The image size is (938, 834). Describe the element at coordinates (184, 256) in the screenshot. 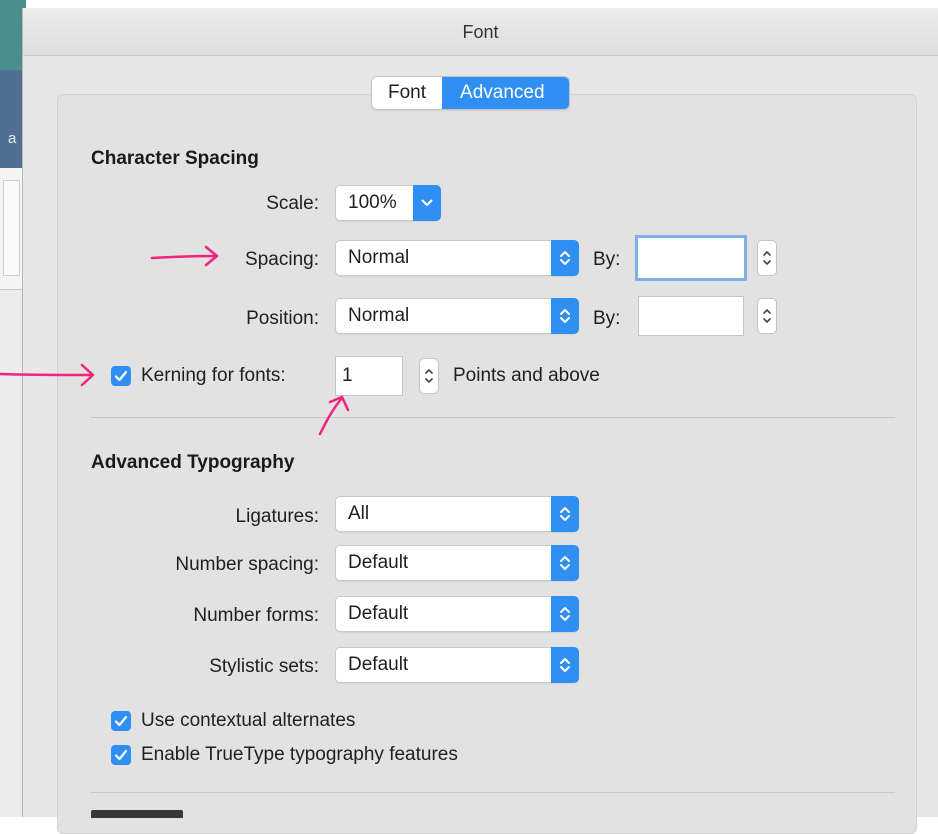

I see `annotation-arrow-spacing` at that location.